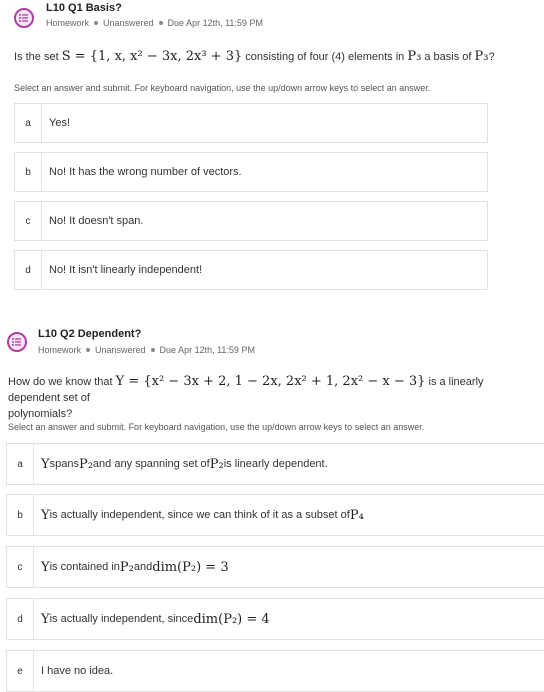  What do you see at coordinates (152, 56) in the screenshot?
I see `prompt-math: S = {1, x, x² − 3x, 2x³ + 3}` at bounding box center [152, 56].